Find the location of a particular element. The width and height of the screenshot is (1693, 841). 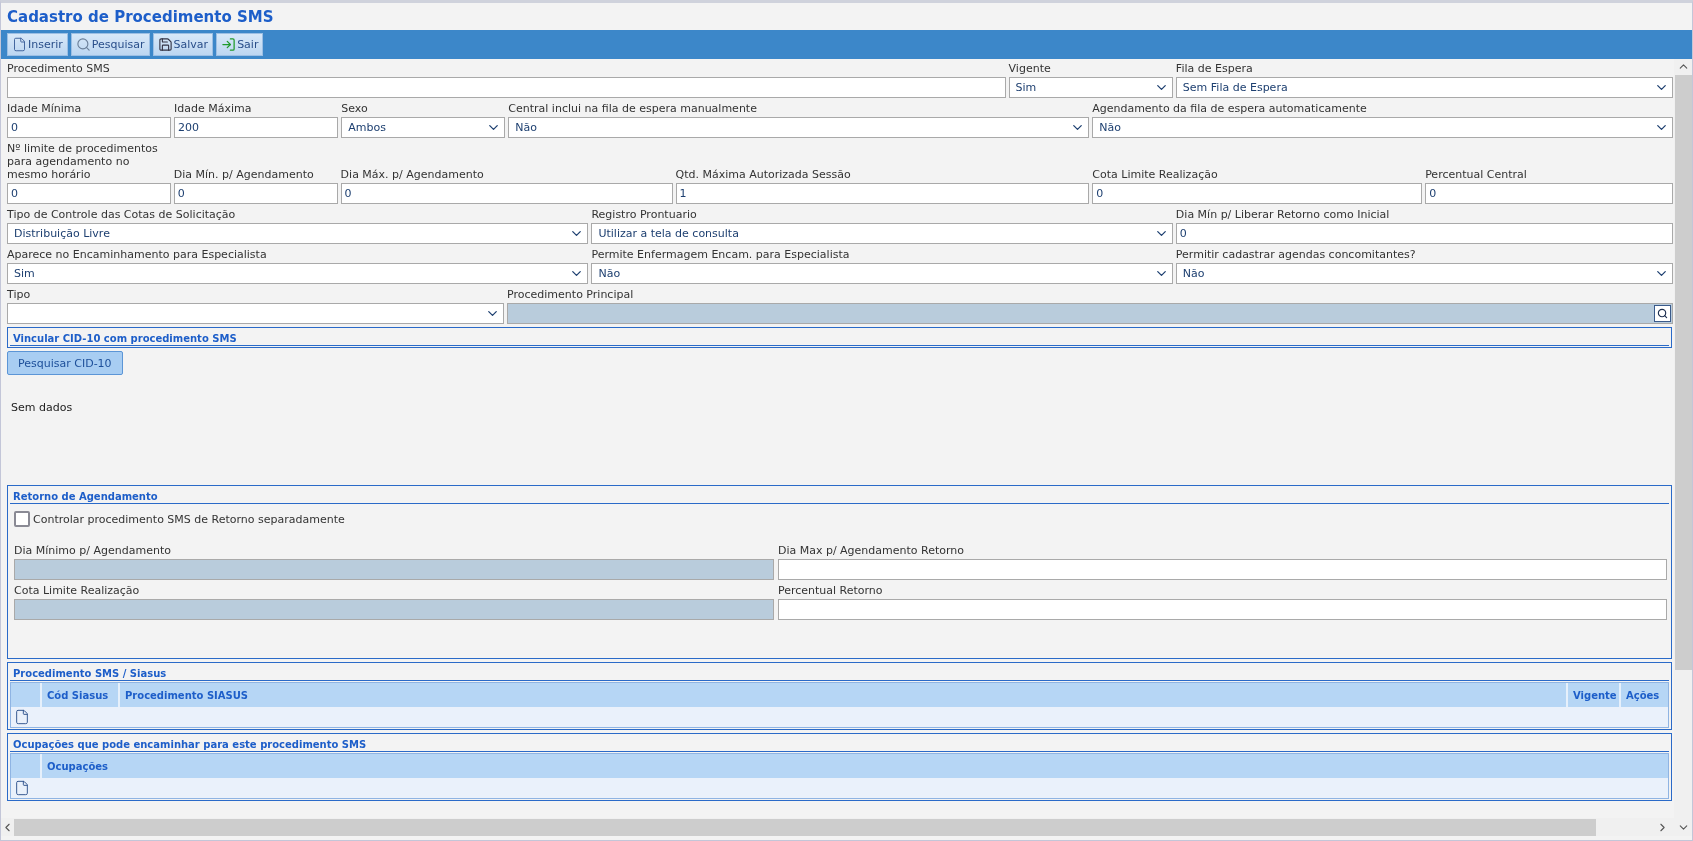

exit-icon is located at coordinates (229, 44).